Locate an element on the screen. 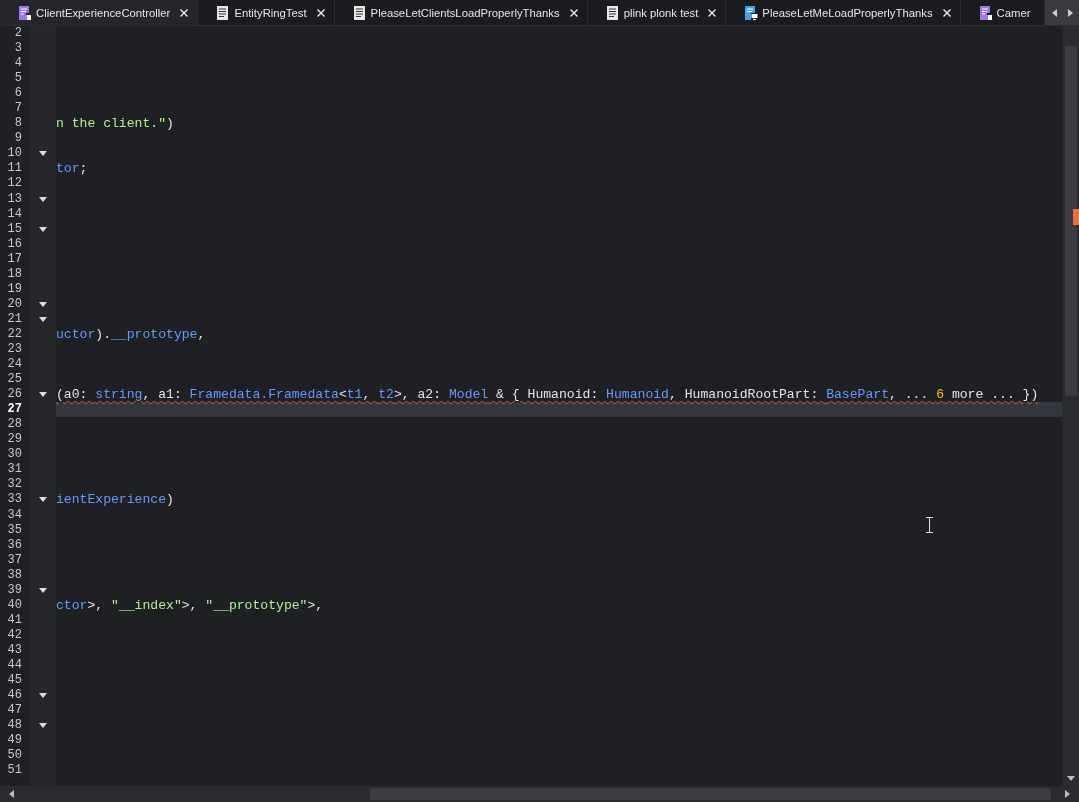  line-number: 23 is located at coordinates (14, 350).